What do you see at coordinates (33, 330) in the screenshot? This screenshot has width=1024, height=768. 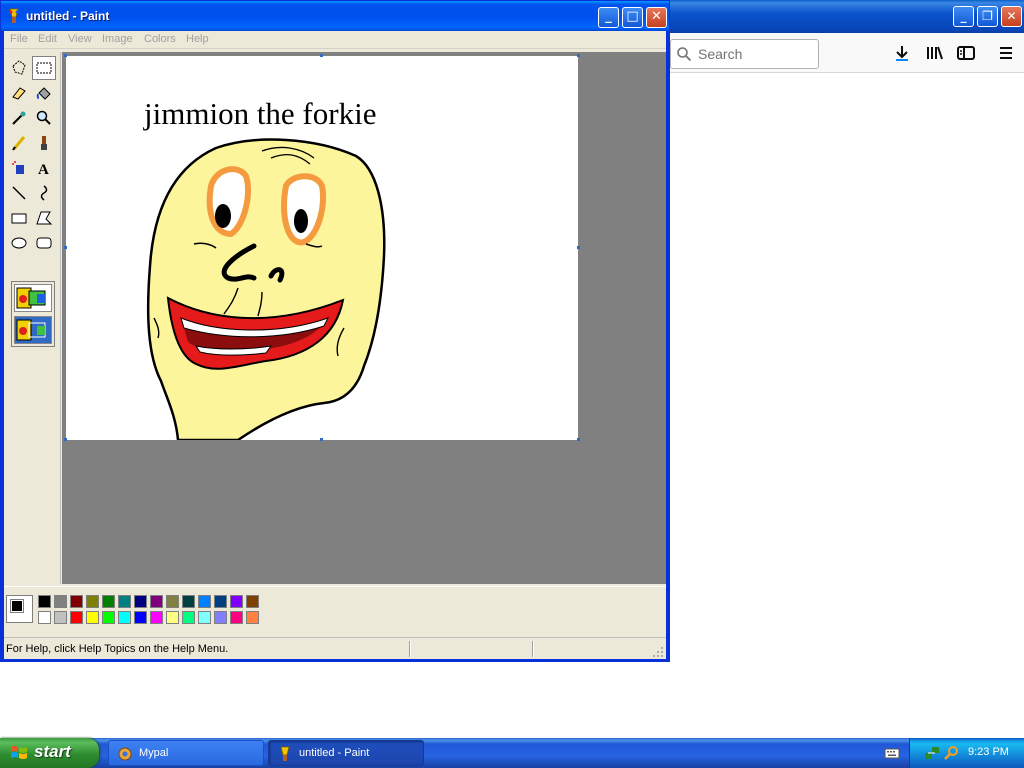 I see `transparent-option` at bounding box center [33, 330].